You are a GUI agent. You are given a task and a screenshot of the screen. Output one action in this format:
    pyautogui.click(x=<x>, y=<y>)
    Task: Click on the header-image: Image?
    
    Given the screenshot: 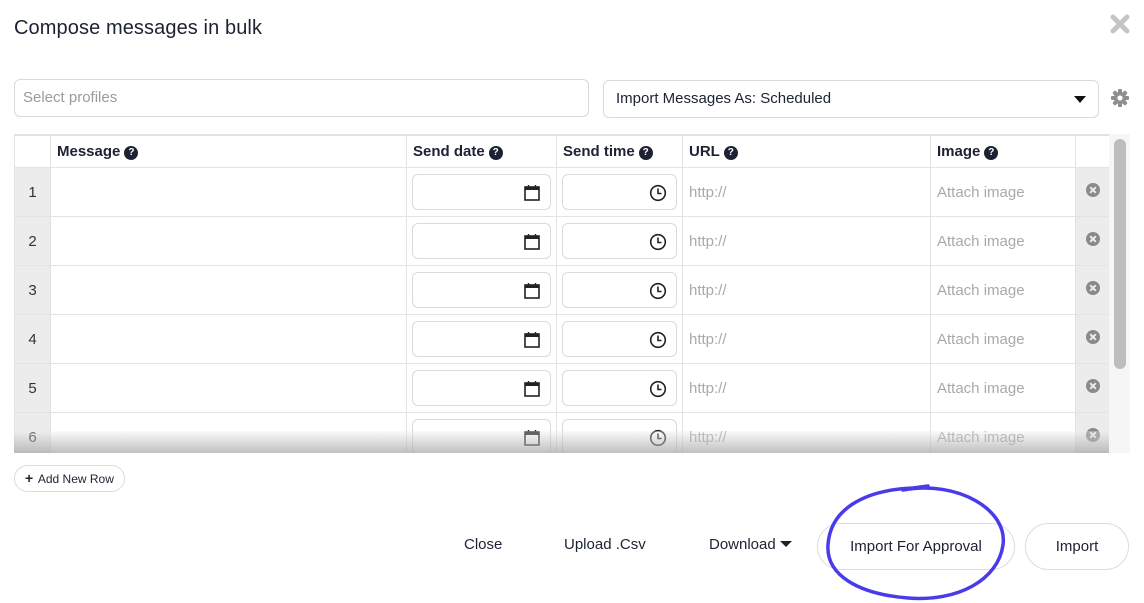 What is the action you would take?
    pyautogui.click(x=1003, y=151)
    